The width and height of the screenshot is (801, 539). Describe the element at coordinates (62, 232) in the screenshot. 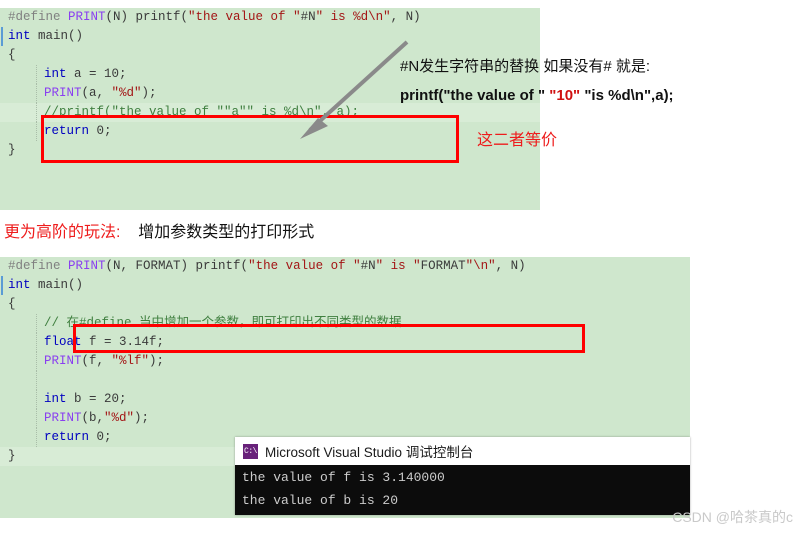

I see `section-heading-red: 更为高阶的玩法:` at that location.